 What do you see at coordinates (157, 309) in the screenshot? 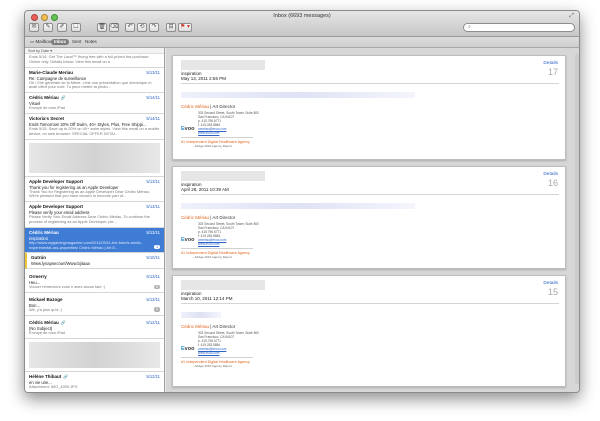
I see `thread-count-badge: 2` at bounding box center [157, 309].